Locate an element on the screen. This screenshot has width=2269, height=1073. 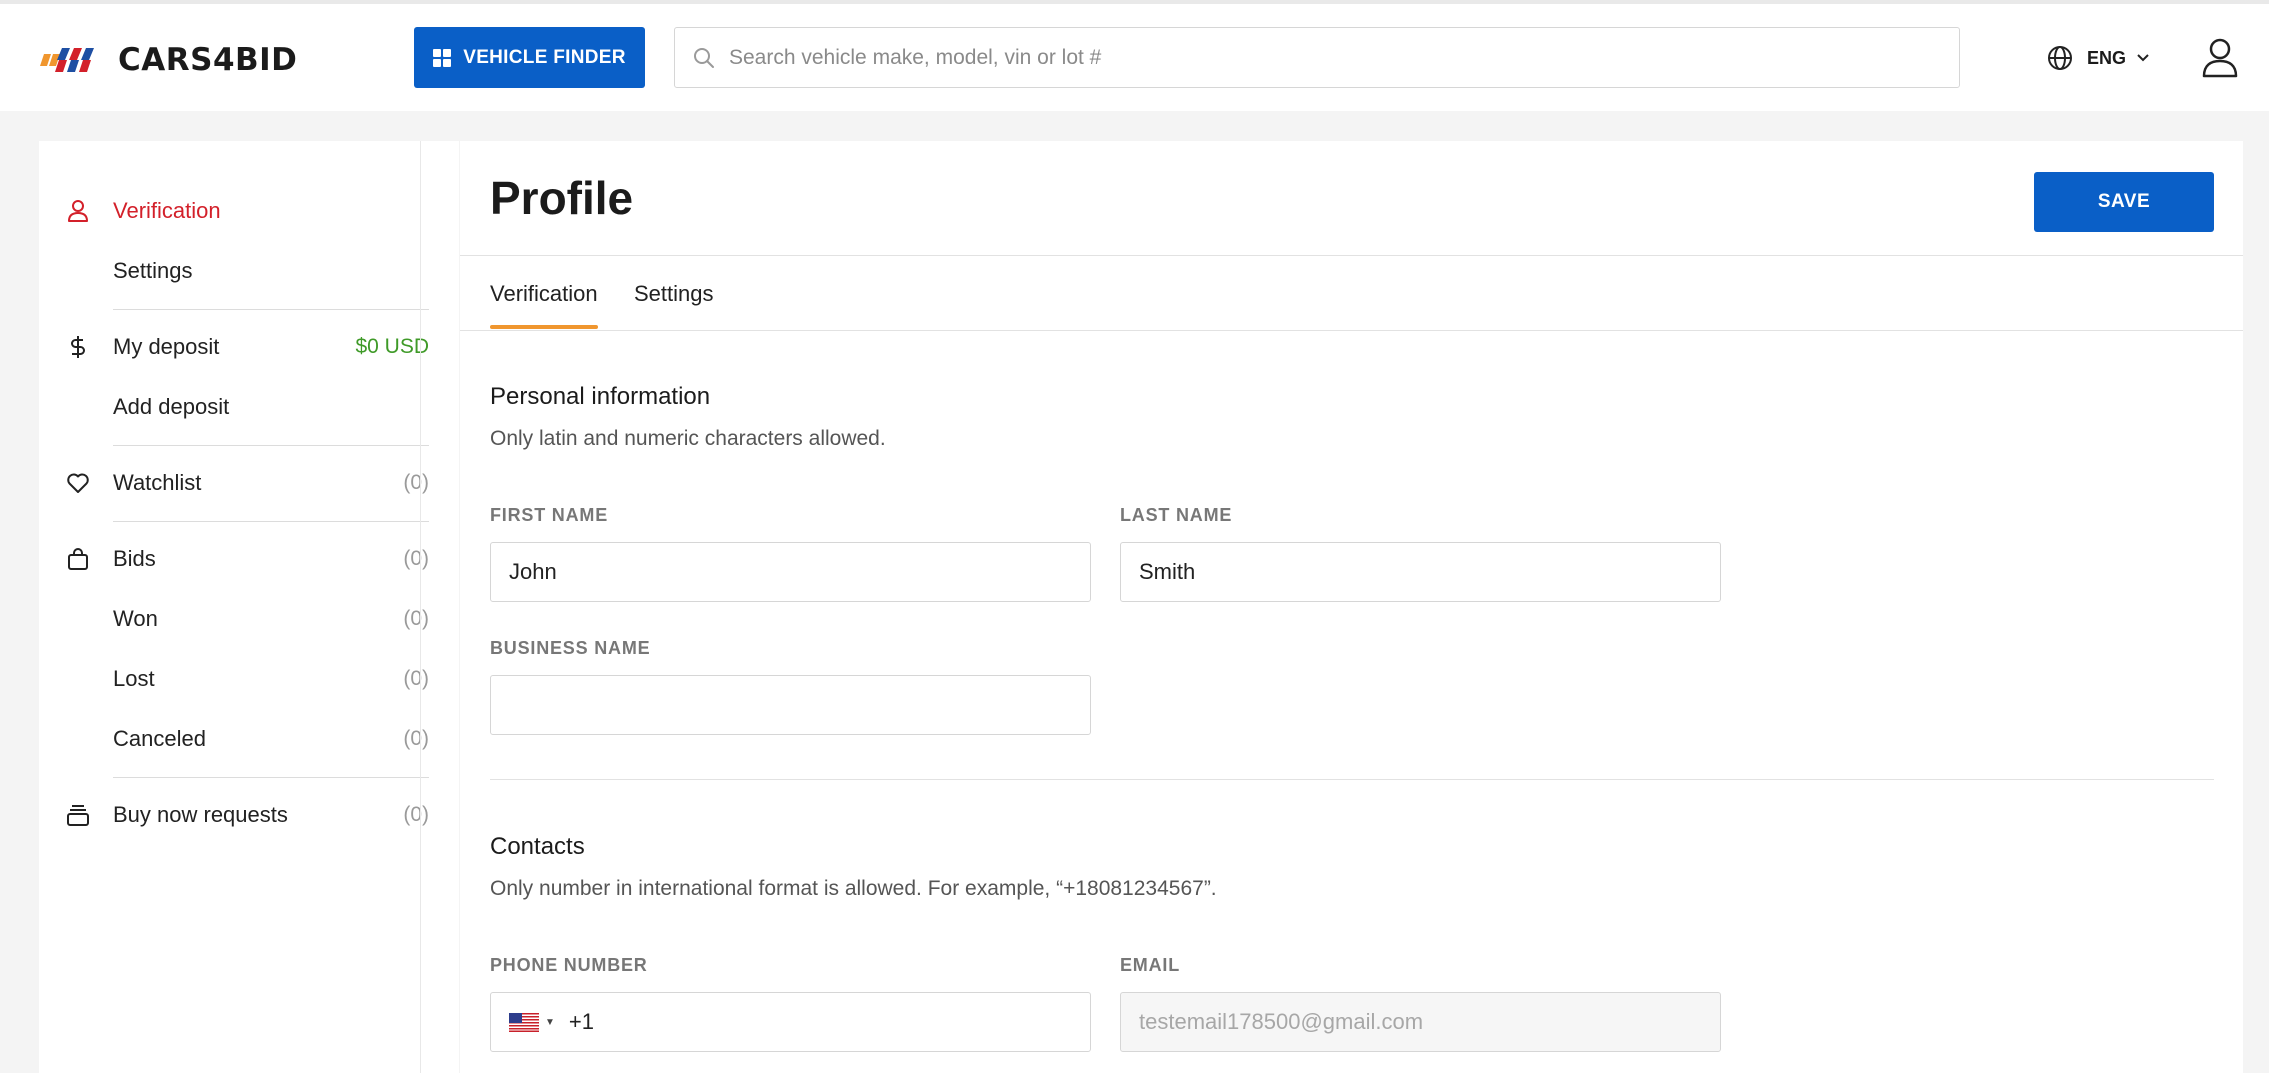
sidebar-item-settings: Settings is located at coordinates (249, 271).